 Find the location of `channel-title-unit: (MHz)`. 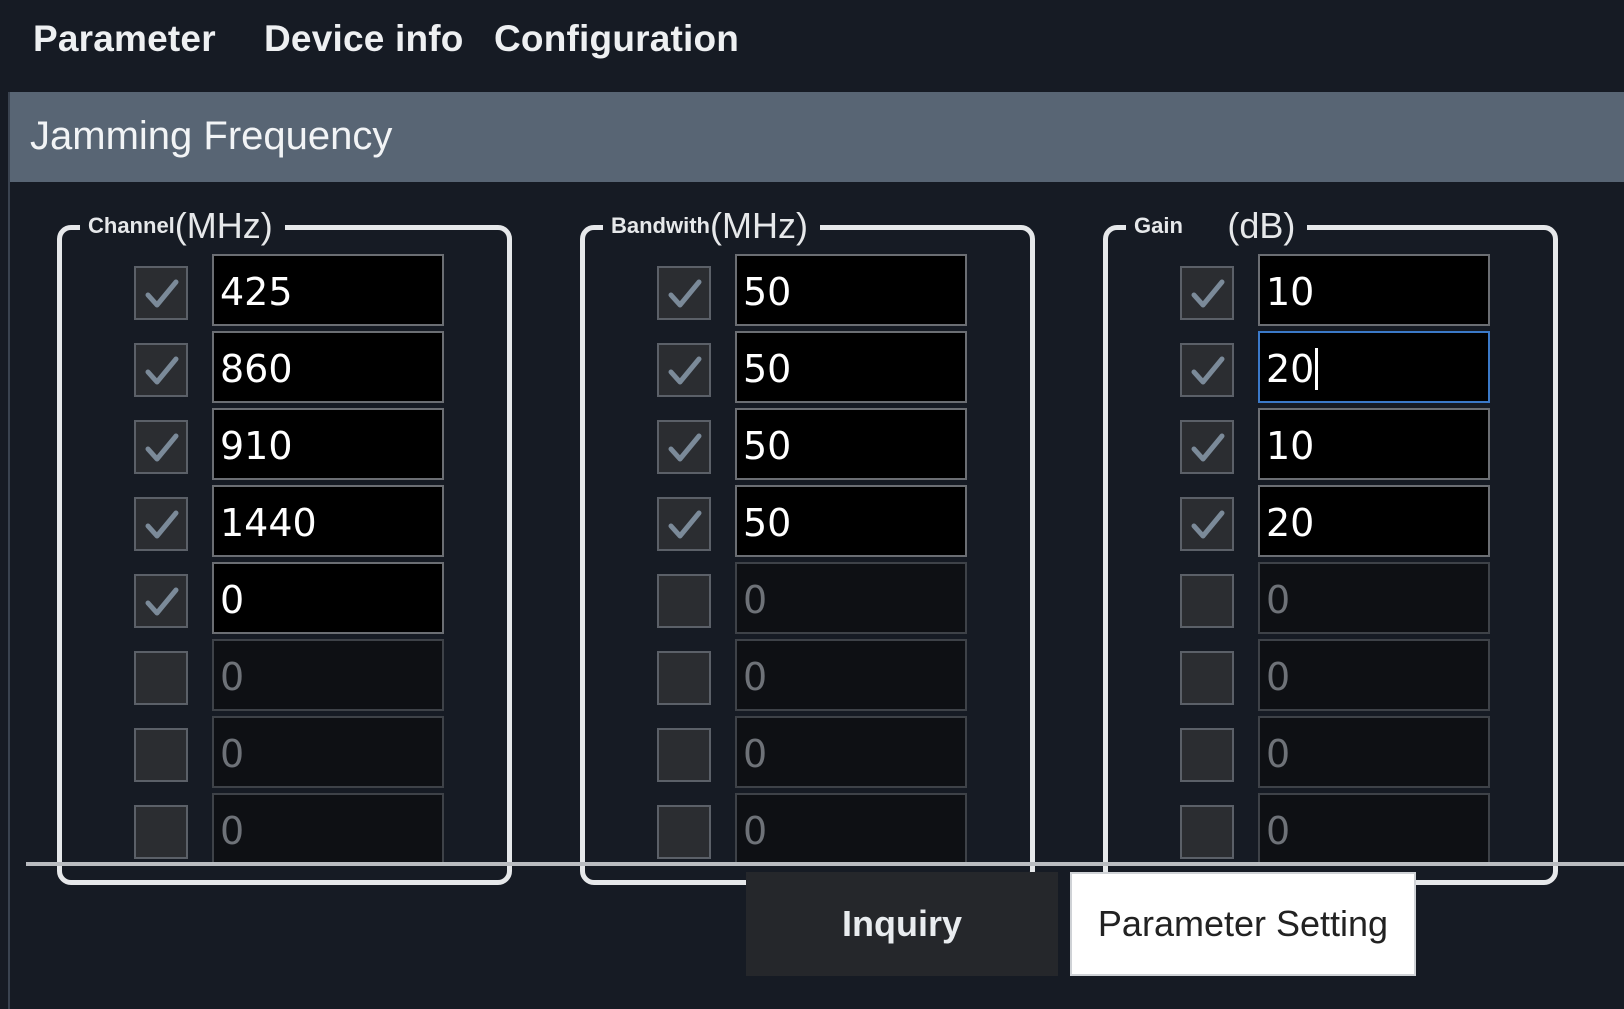

channel-title-unit: (MHz) is located at coordinates (223, 225).